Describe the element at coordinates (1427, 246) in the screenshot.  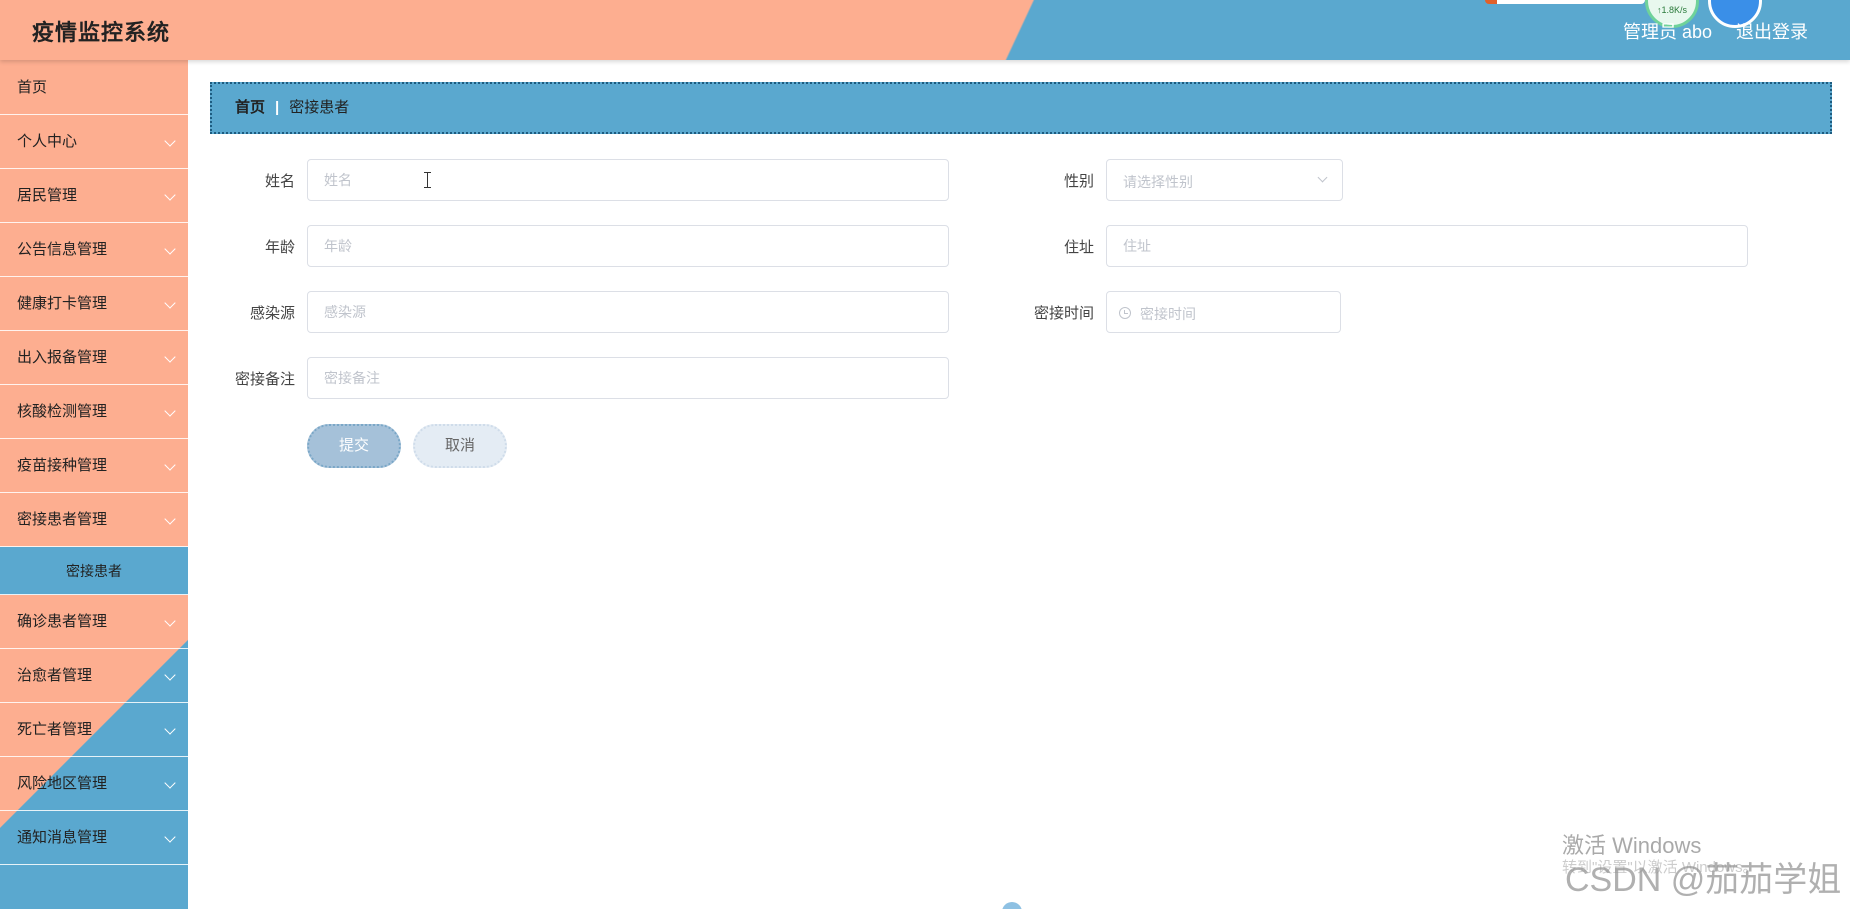
I see `address-input` at that location.